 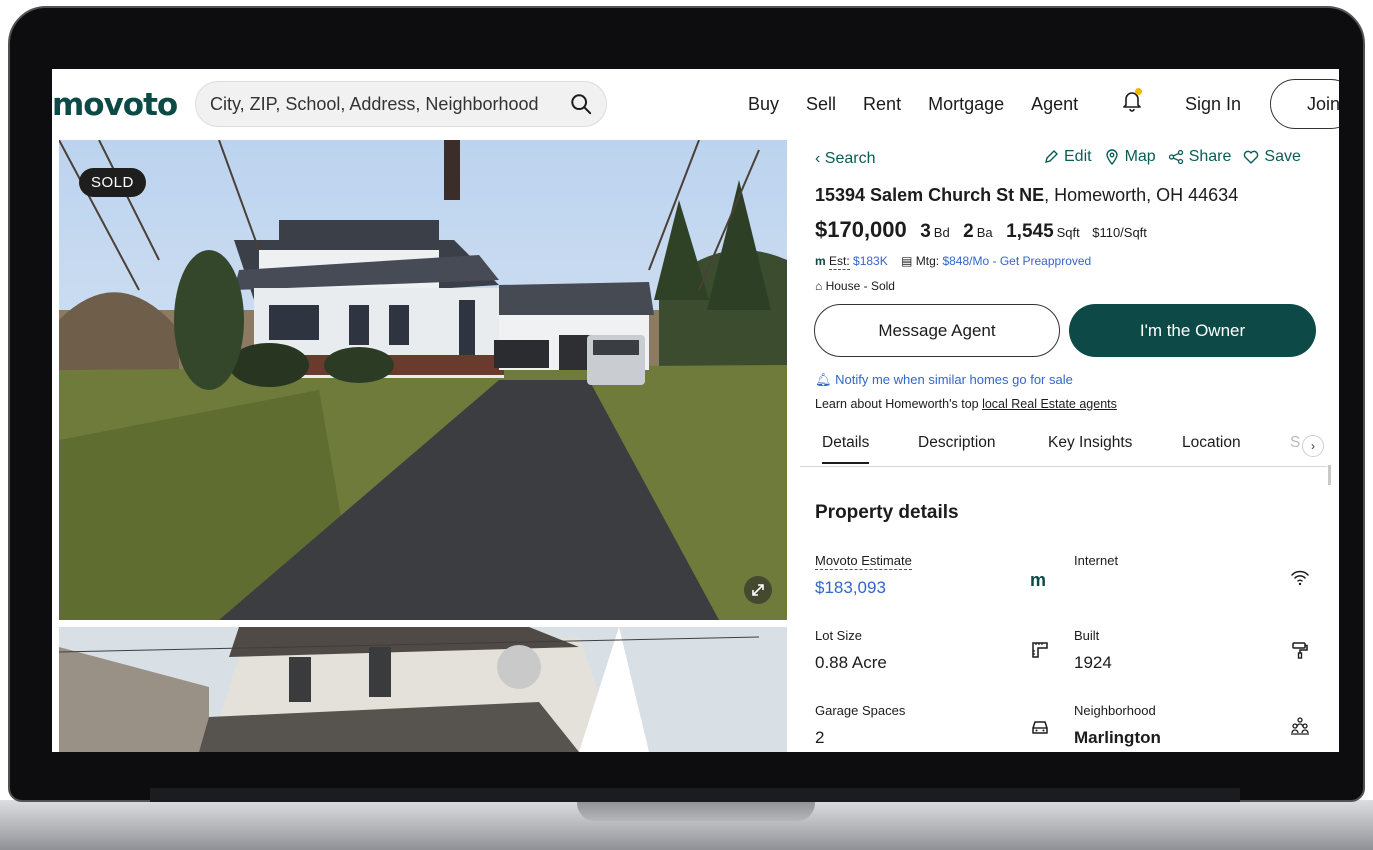 I want to click on nav-rent: Rent, so click(x=882, y=105).